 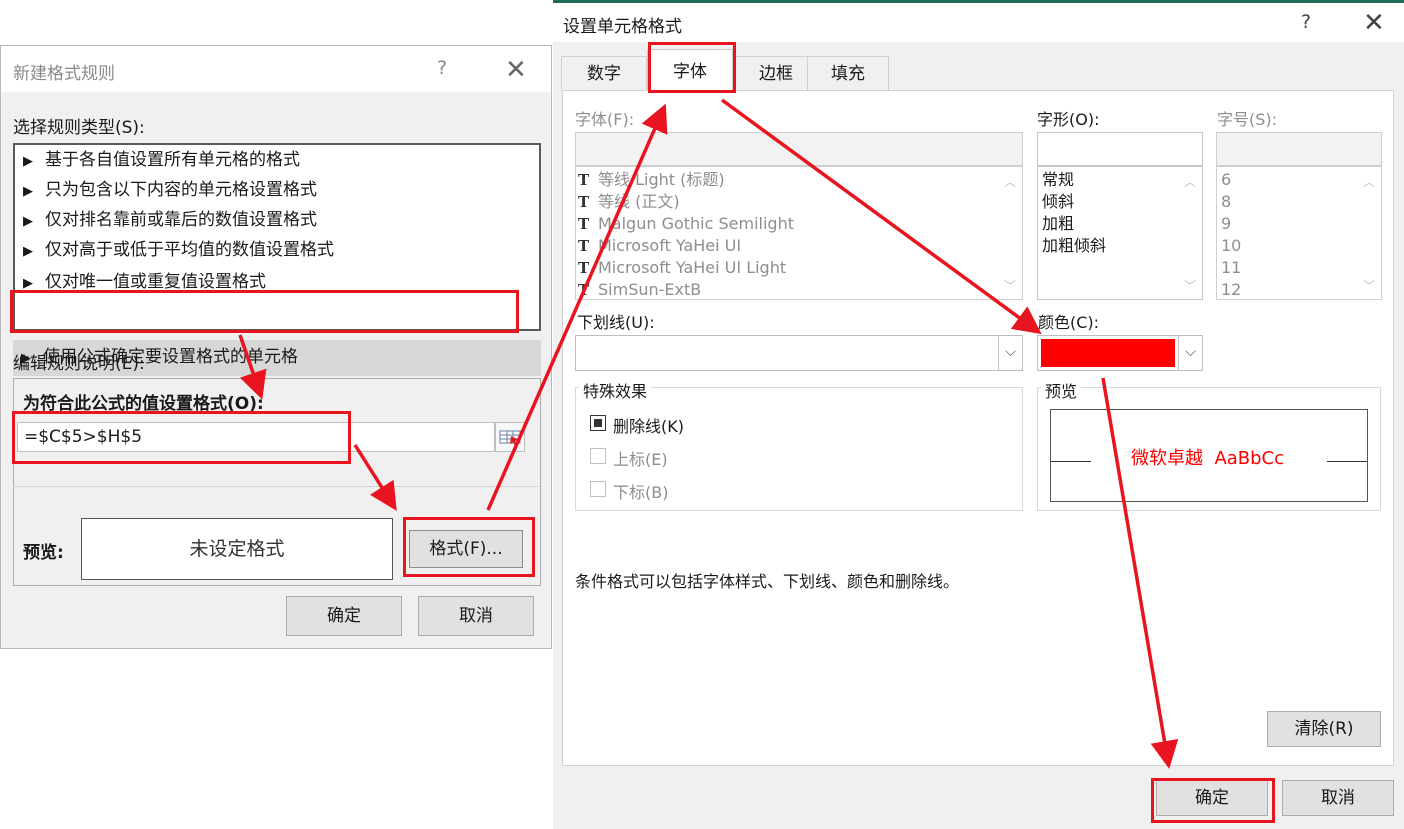 I want to click on arrow-rule-to-formula, so click(x=252, y=367).